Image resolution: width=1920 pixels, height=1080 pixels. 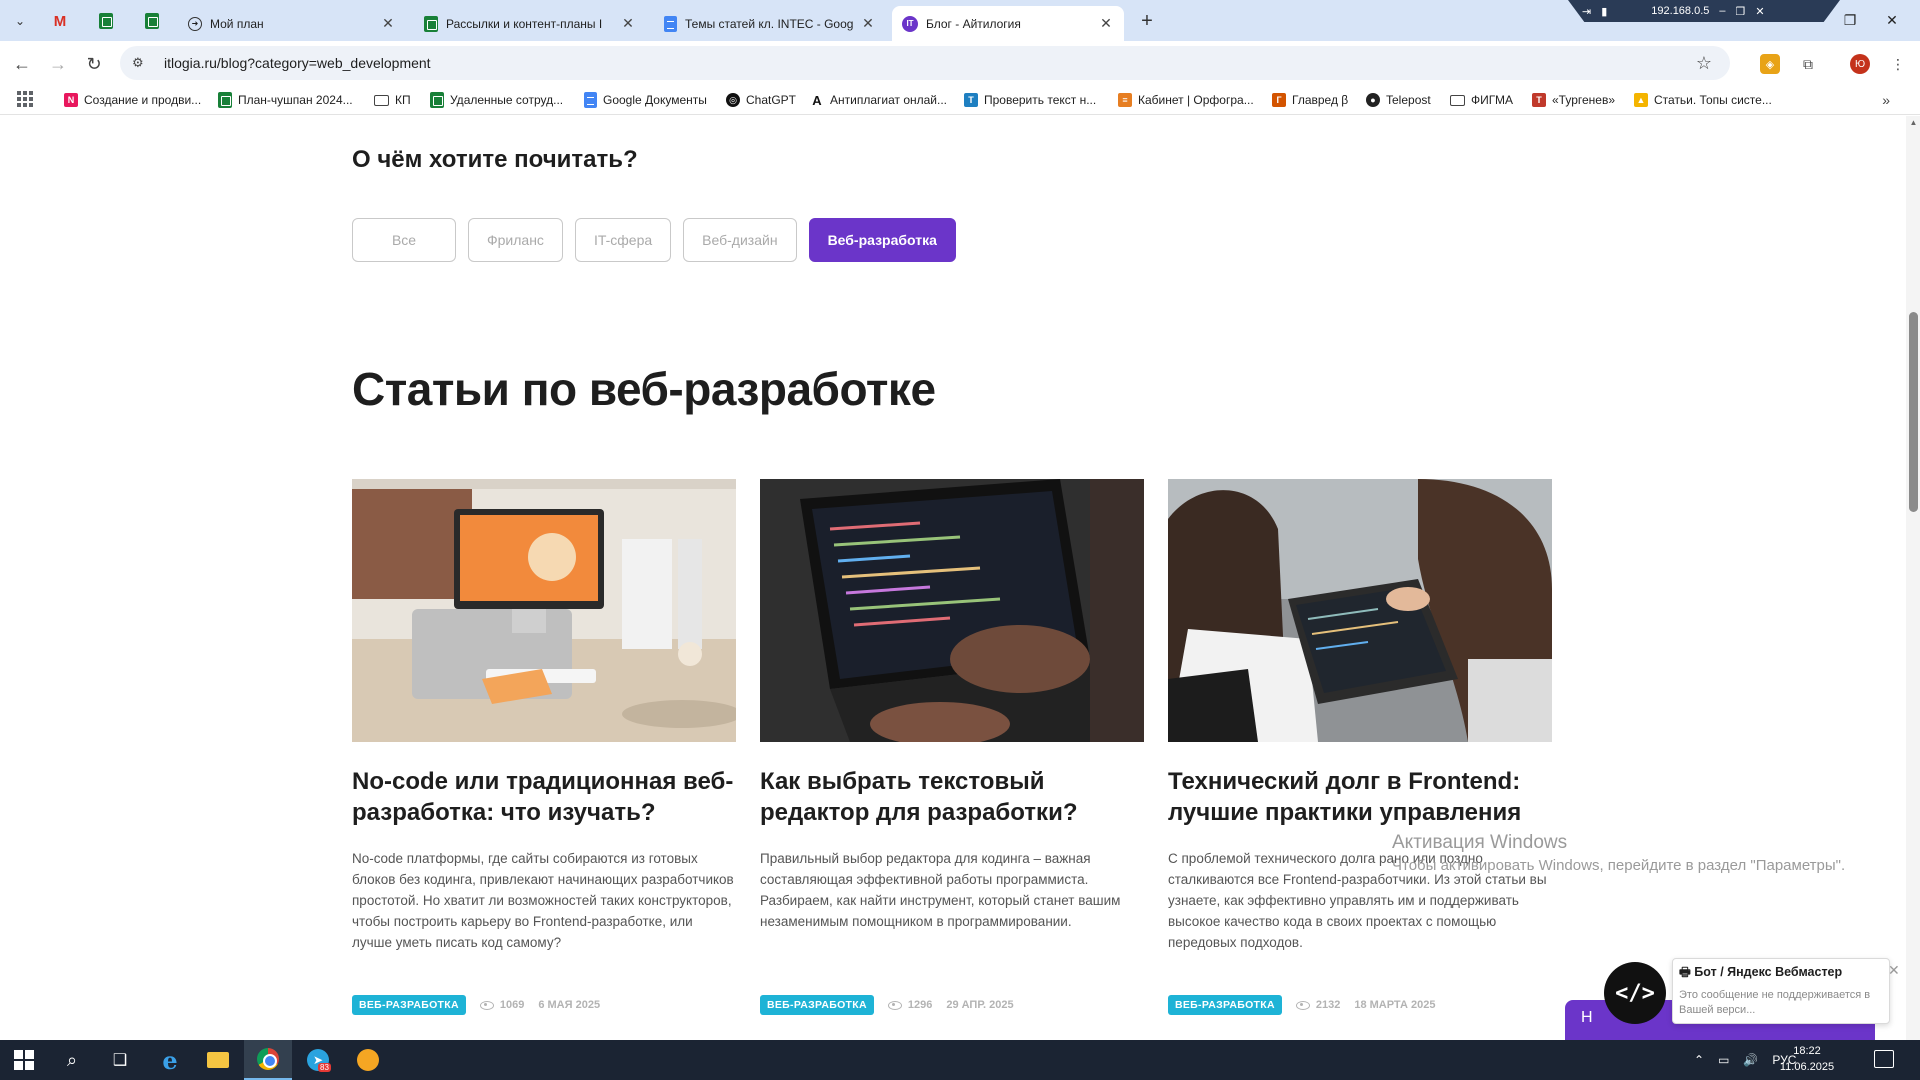 I want to click on task-view-icon: ❑, so click(x=120, y=1060).